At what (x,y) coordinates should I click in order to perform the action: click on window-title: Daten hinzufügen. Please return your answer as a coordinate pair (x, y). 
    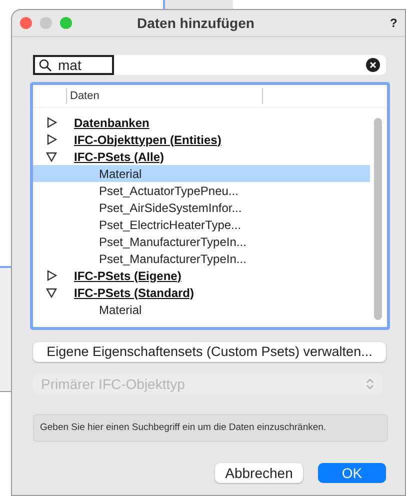
    Looking at the image, I should click on (195, 23).